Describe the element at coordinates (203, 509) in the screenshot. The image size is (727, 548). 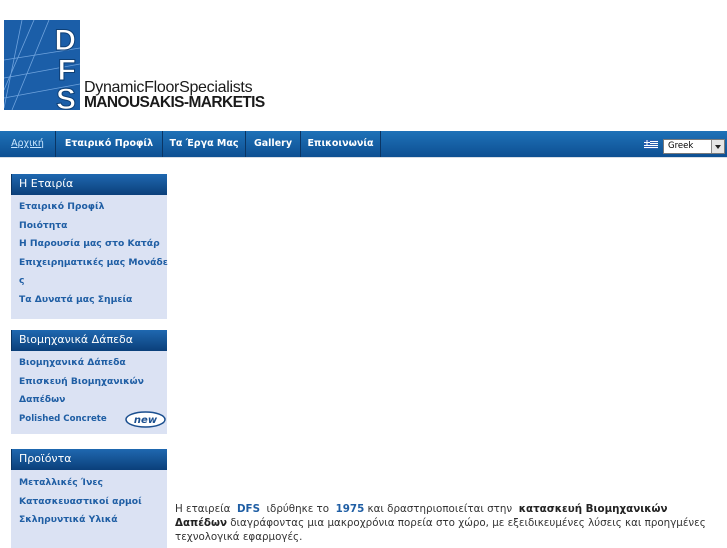
I see `intro-text-1: Η εταιρεία` at that location.